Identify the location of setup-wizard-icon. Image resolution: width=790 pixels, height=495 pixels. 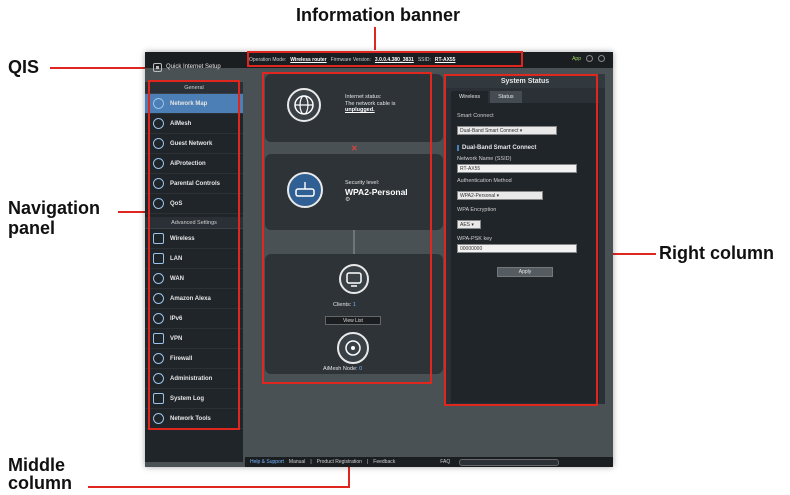
(157, 67).